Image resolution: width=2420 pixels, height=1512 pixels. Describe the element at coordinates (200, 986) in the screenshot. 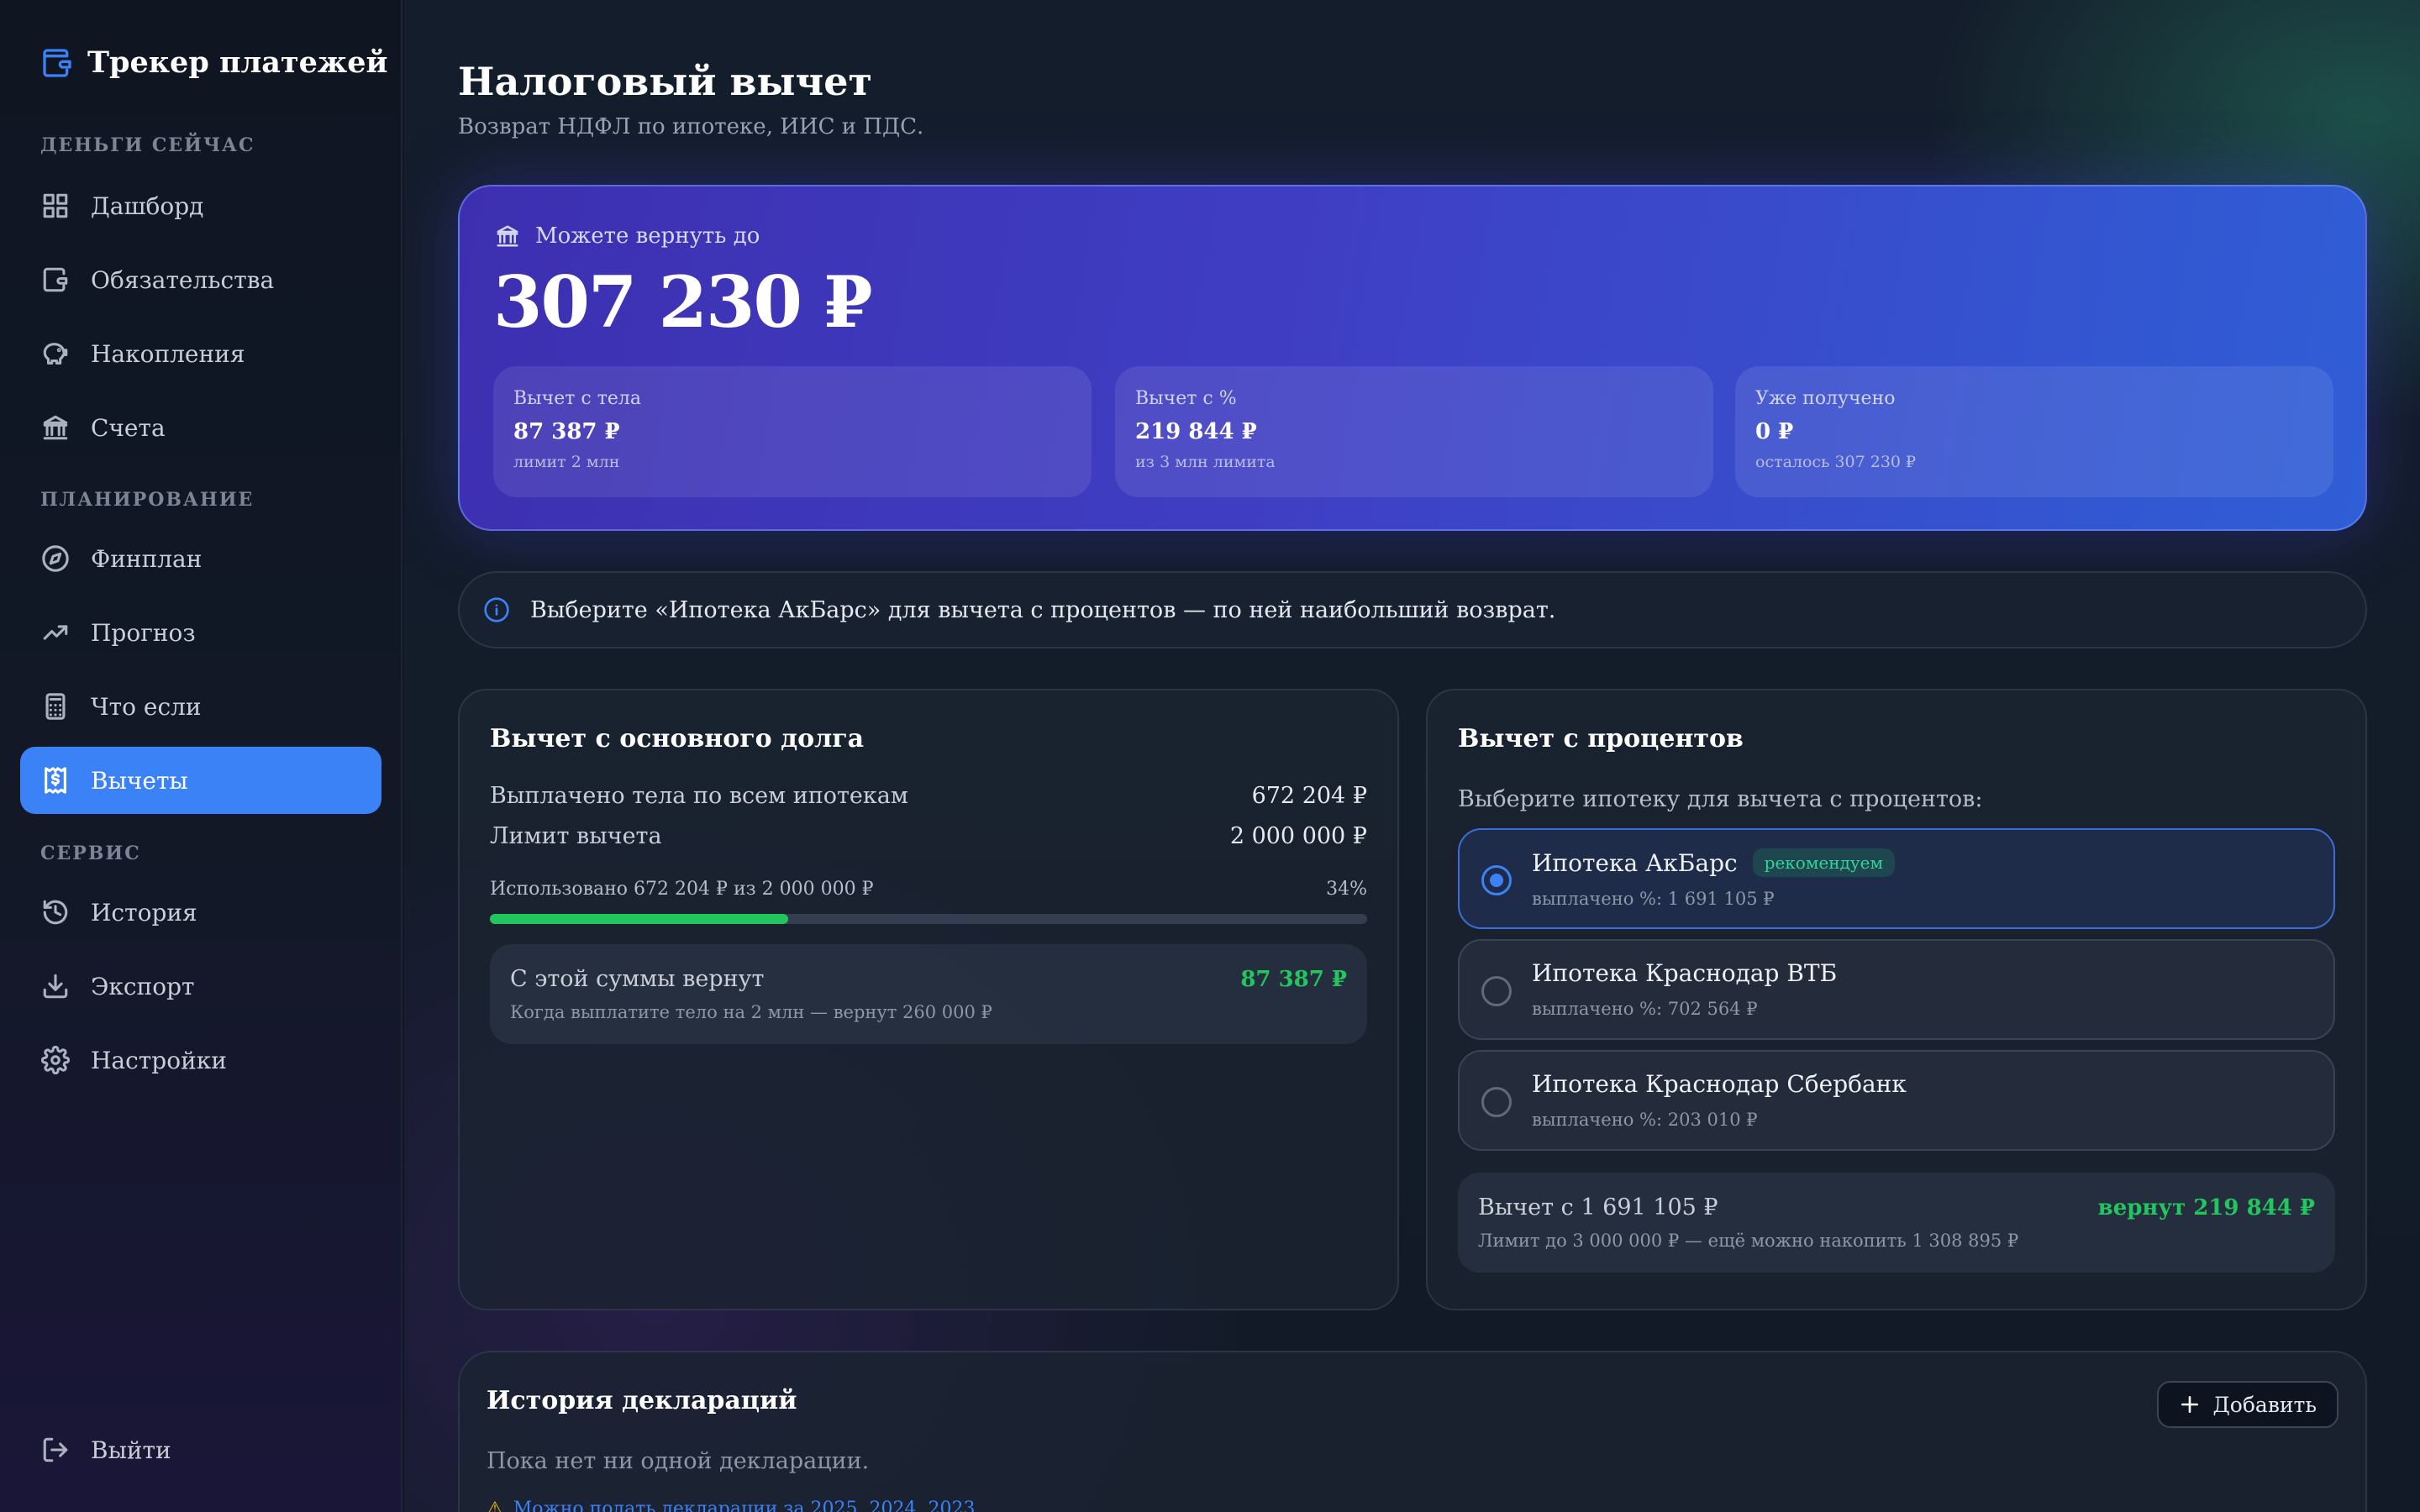

I see `sidebar-item-export: Экспорт` at that location.